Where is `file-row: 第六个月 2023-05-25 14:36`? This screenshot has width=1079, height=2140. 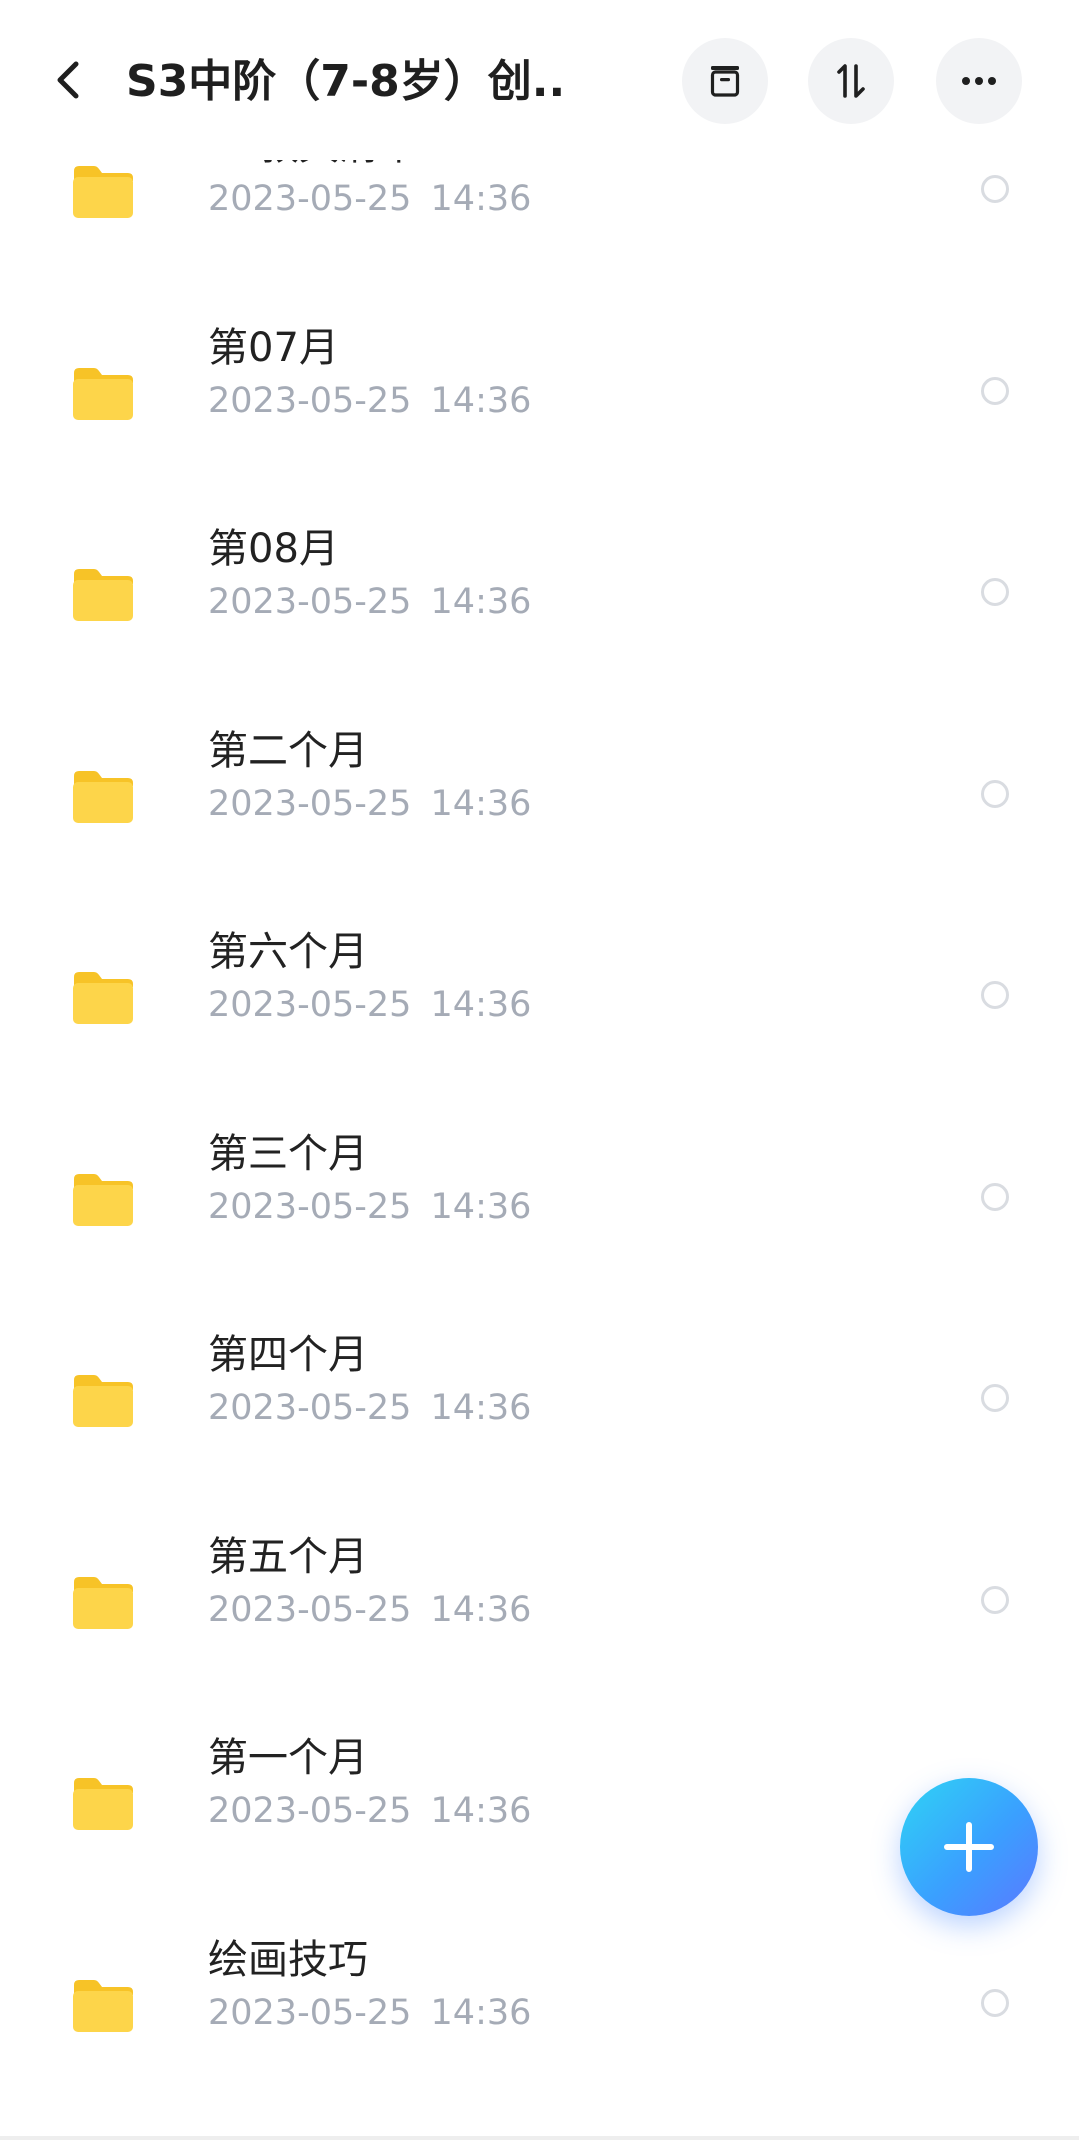 file-row: 第六个月 2023-05-25 14:36 is located at coordinates (539, 1029).